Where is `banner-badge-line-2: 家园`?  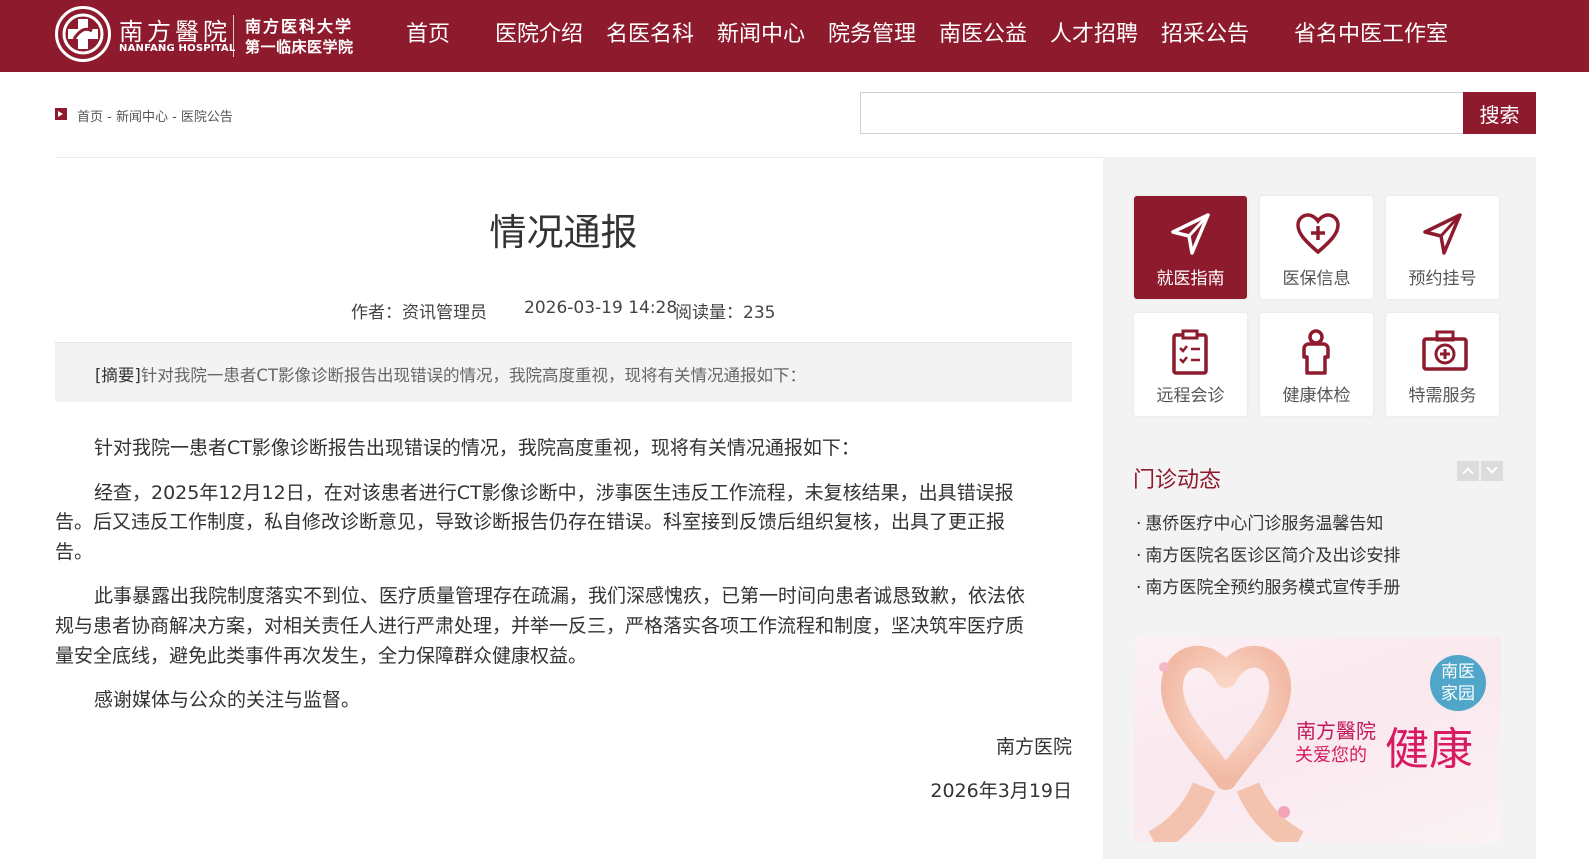 banner-badge-line-2: 家园 is located at coordinates (1458, 694).